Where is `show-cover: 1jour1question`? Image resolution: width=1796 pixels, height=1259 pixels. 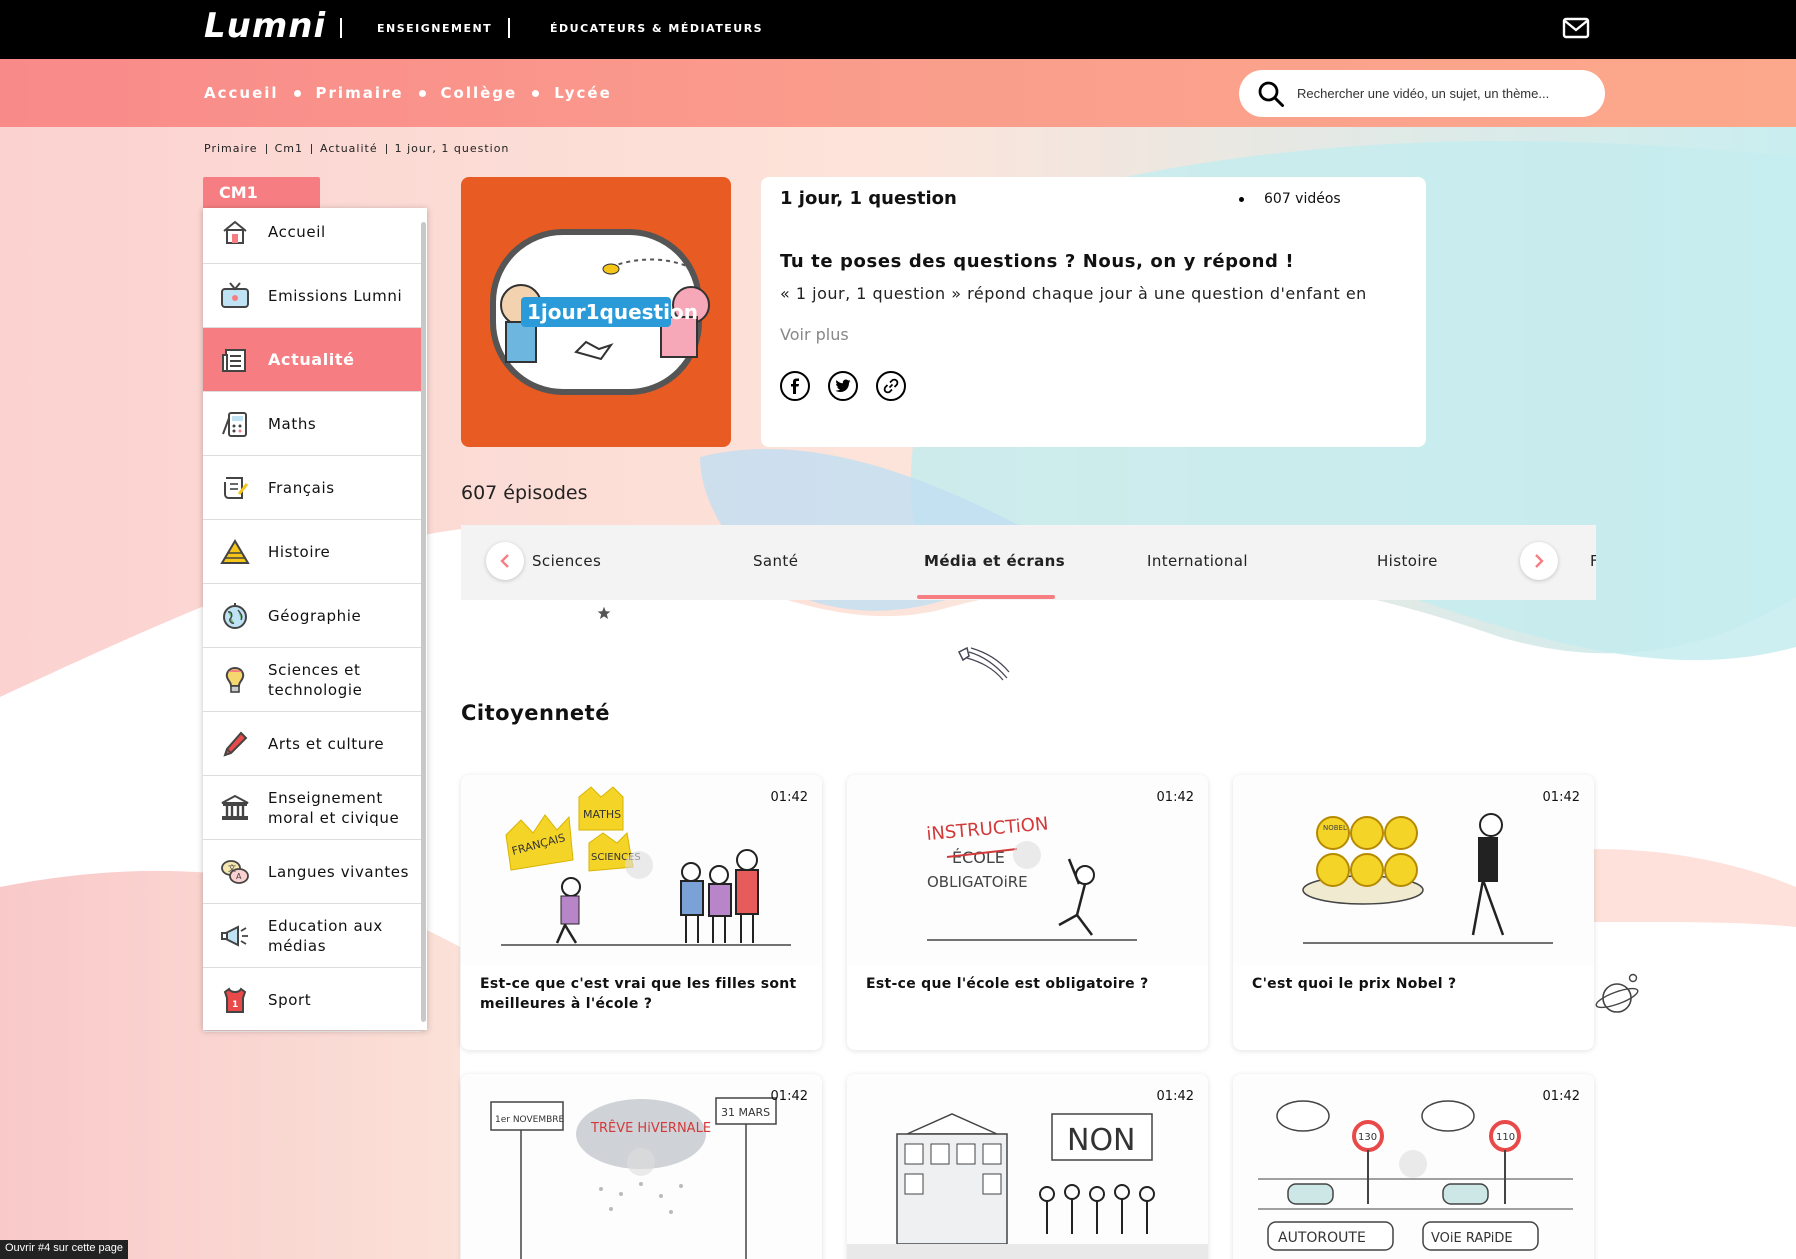
show-cover: 1jour1question is located at coordinates (596, 312).